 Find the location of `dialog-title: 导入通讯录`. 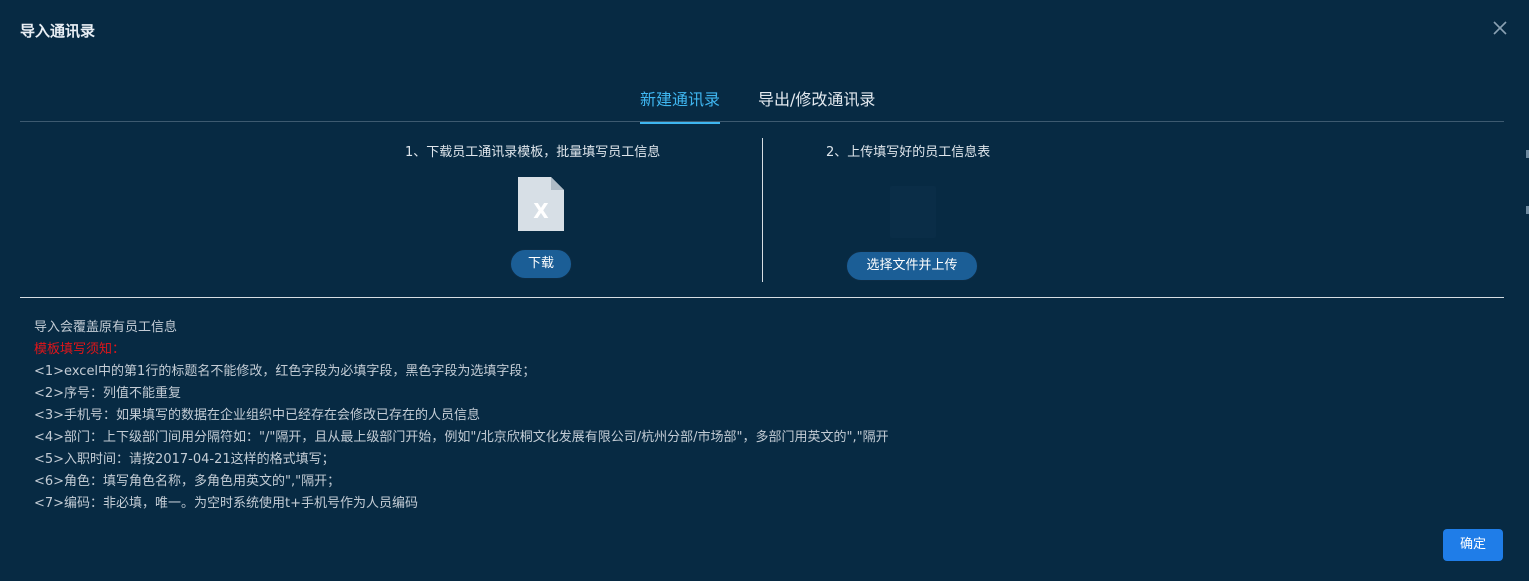

dialog-title: 导入通讯录 is located at coordinates (58, 31).